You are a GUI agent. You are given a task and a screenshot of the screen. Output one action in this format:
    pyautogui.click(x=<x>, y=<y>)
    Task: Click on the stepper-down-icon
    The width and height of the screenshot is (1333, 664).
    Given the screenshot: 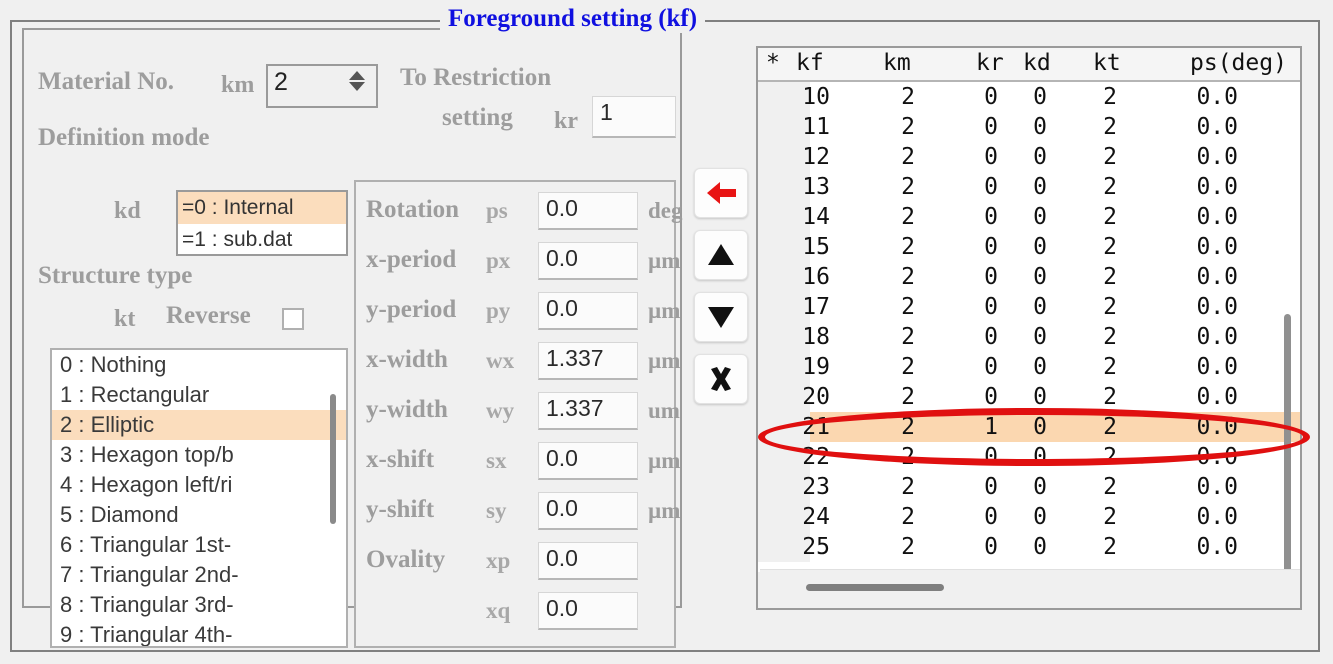 What is the action you would take?
    pyautogui.click(x=357, y=86)
    